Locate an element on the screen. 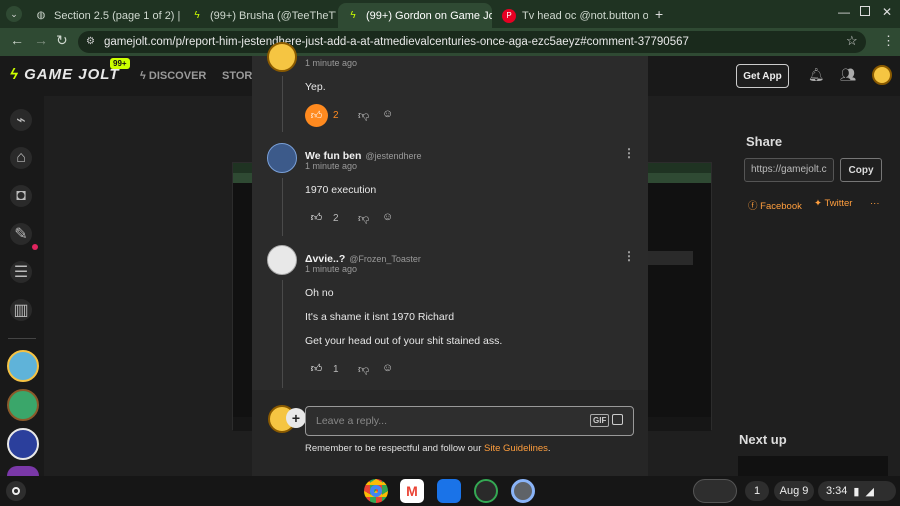 Image resolution: width=900 pixels, height=506 pixels. window-close-icon: ✕ is located at coordinates (887, 12).